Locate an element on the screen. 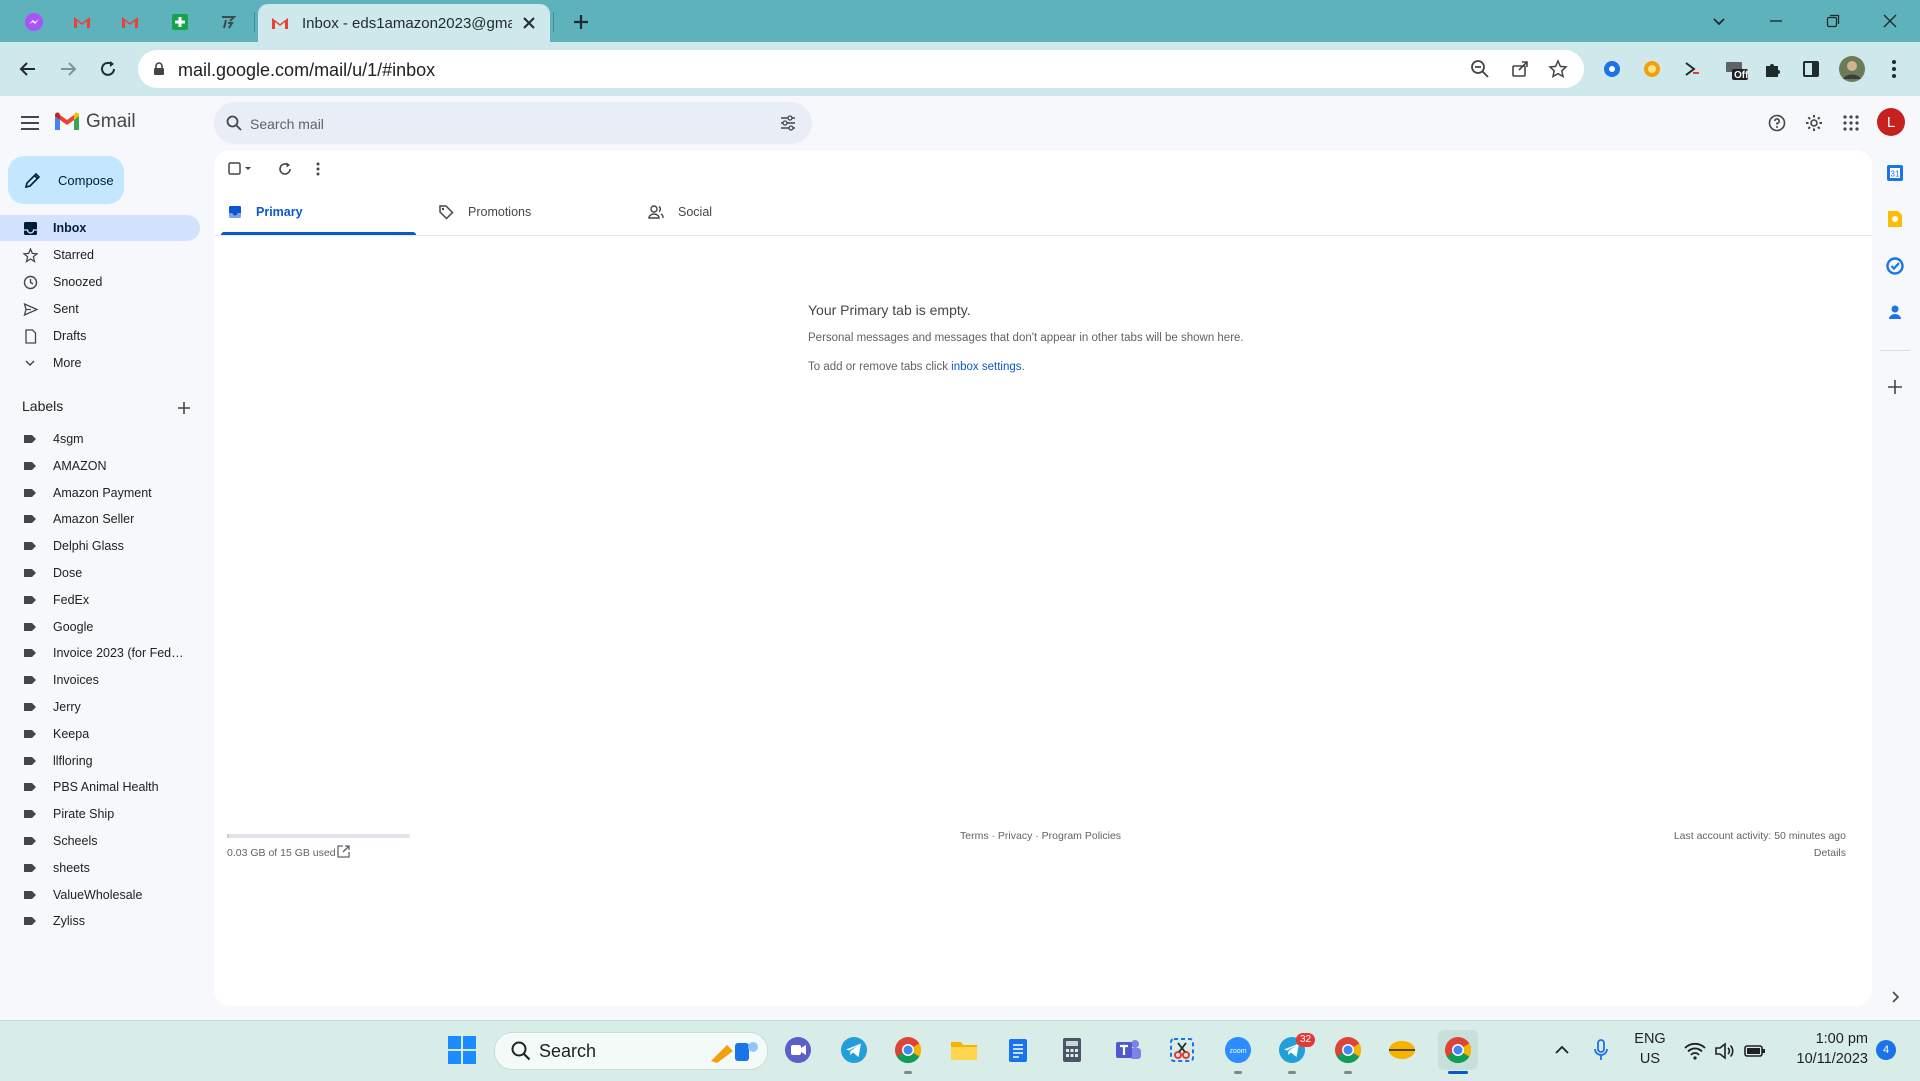  extension-4: Off is located at coordinates (1736, 69).